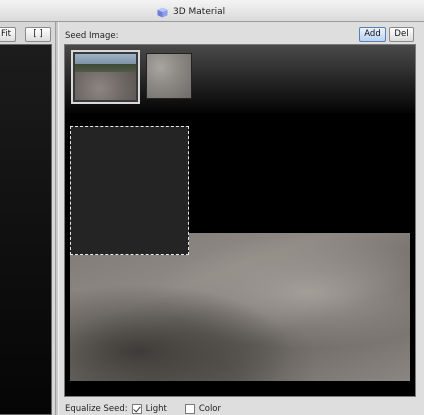 The height and width of the screenshot is (415, 424). Describe the element at coordinates (92, 36) in the screenshot. I see `seed-image-label: Seed Image:` at that location.